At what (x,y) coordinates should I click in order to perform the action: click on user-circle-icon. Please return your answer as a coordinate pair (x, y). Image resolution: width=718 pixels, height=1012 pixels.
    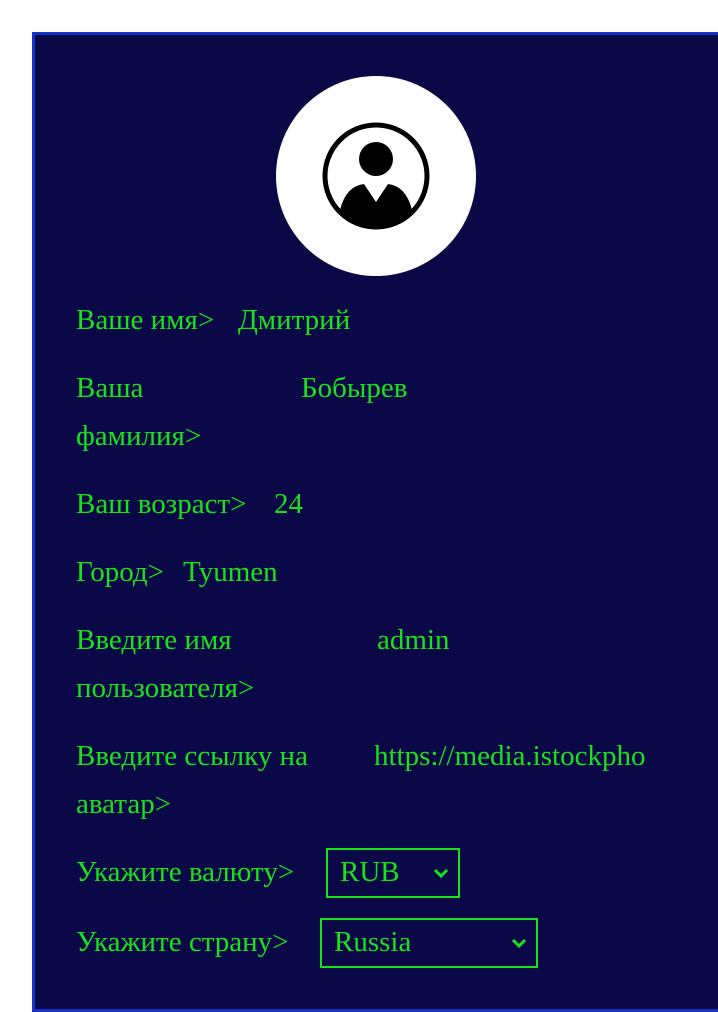
    Looking at the image, I should click on (376, 176).